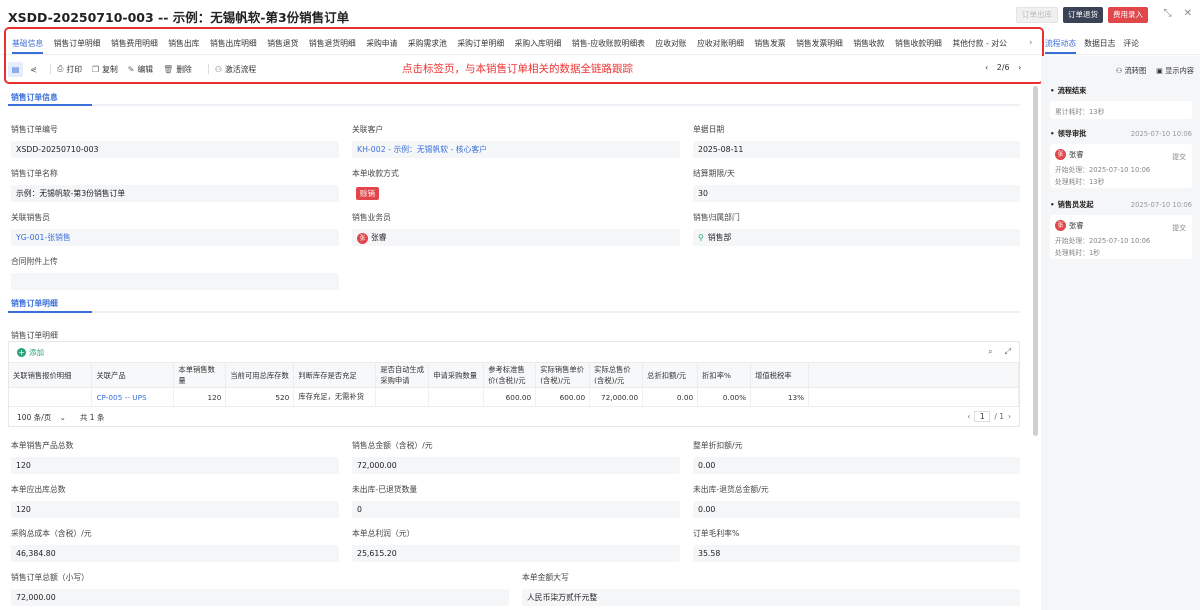  I want to click on add-row-button: + 添加, so click(30, 352).